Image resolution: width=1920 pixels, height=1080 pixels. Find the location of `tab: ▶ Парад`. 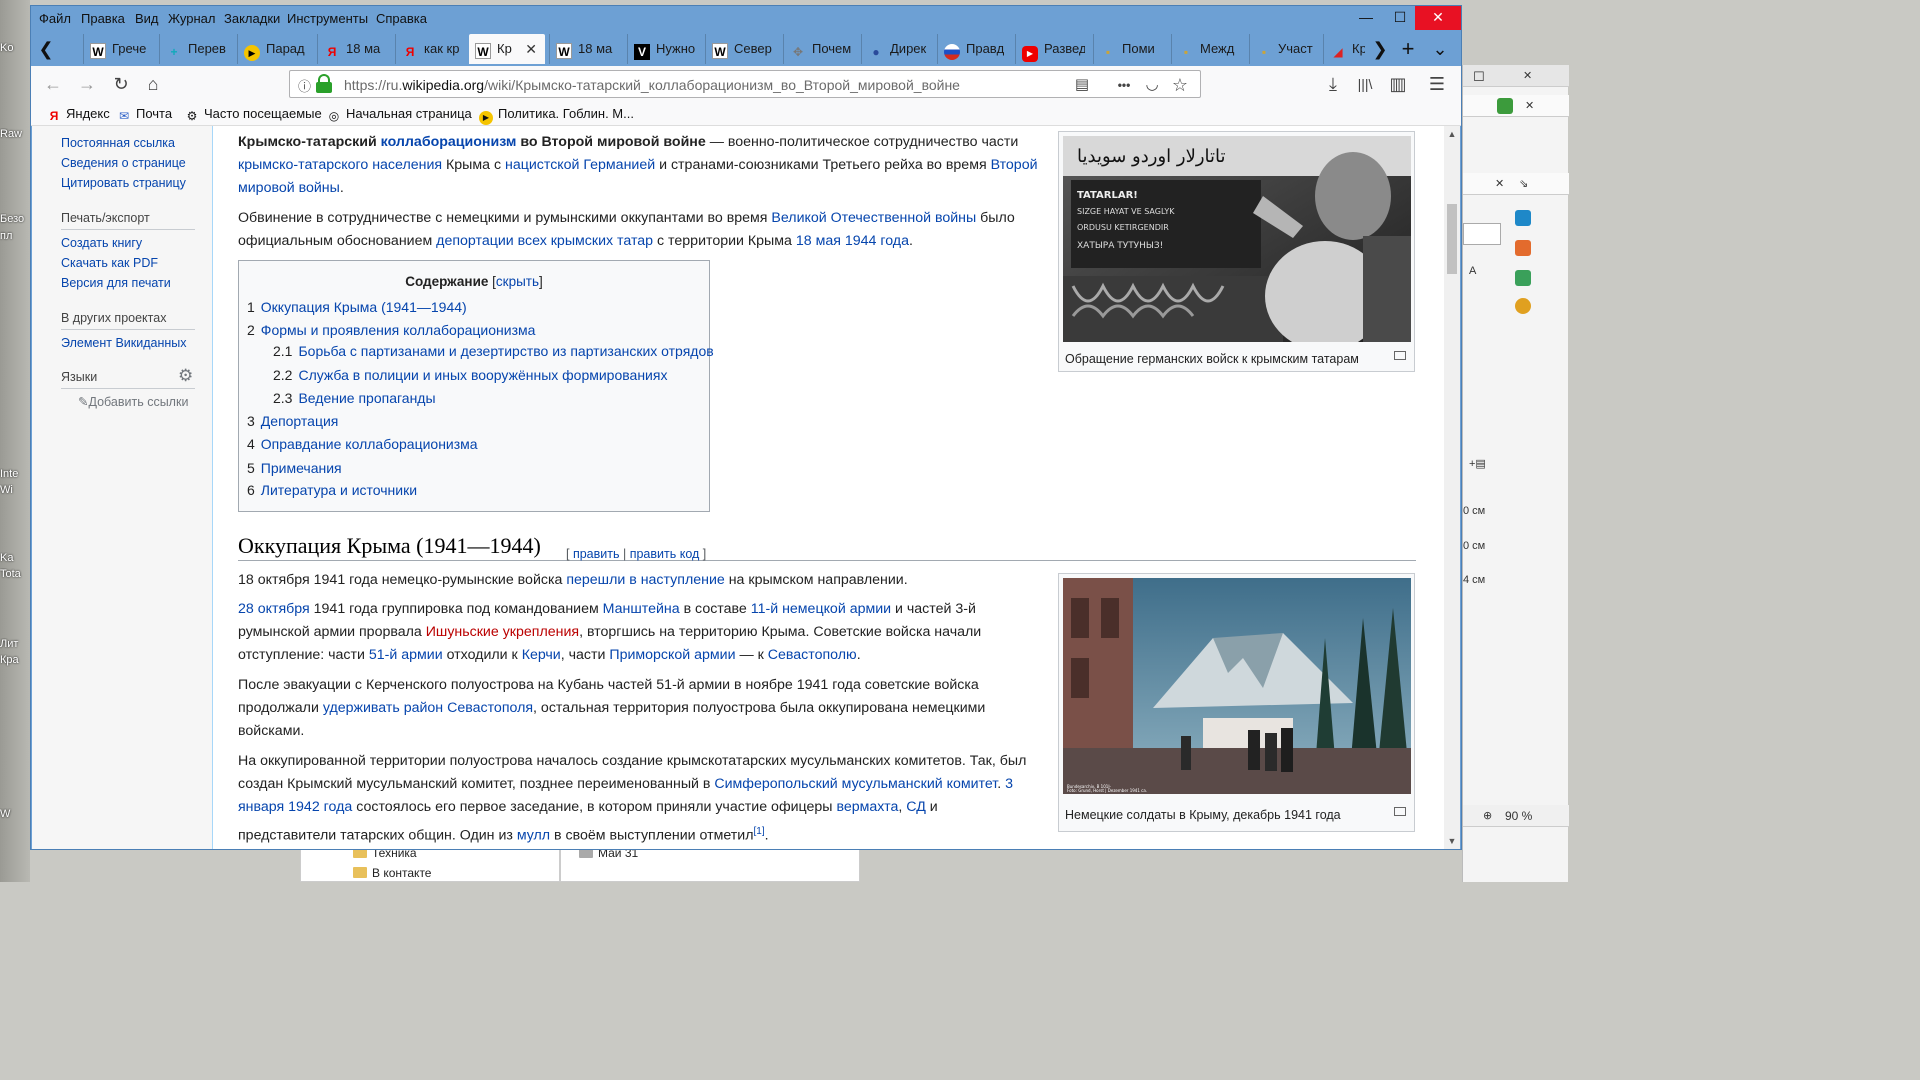

tab: ▶ Парад is located at coordinates (272, 49).